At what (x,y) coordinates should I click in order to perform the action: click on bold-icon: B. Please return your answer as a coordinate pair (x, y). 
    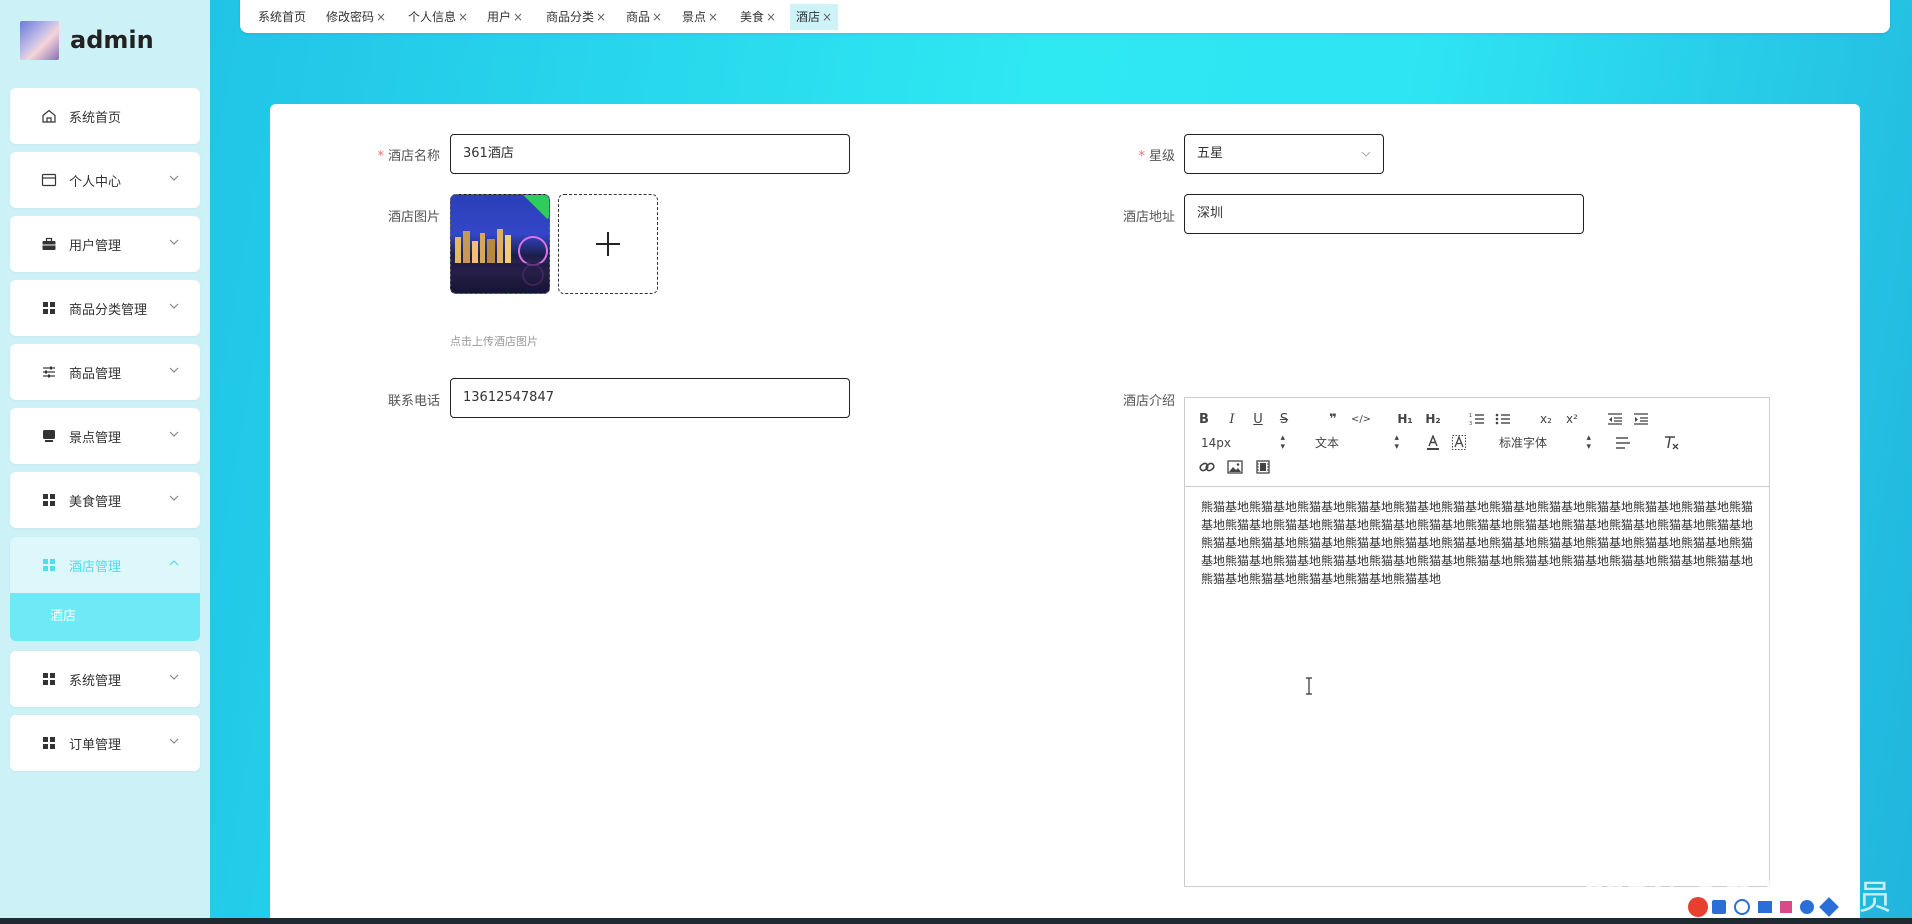
    Looking at the image, I should click on (1204, 419).